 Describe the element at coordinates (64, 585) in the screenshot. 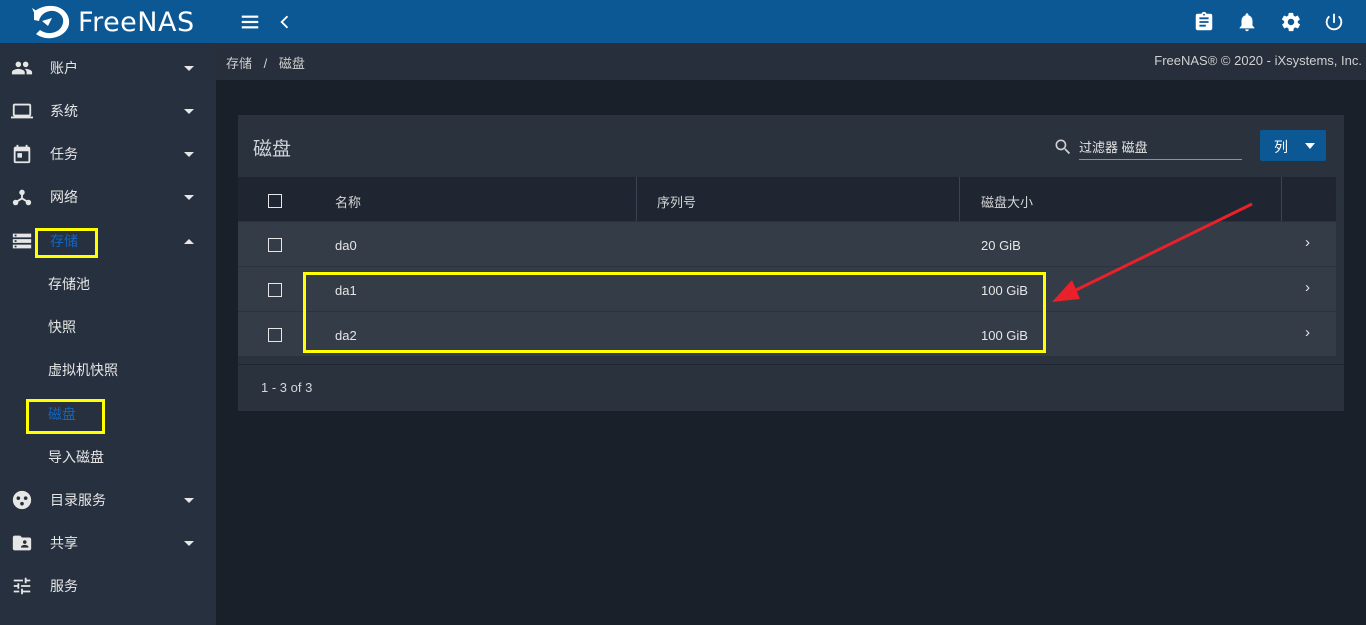

I see `sidebar-item-label: 服务` at that location.